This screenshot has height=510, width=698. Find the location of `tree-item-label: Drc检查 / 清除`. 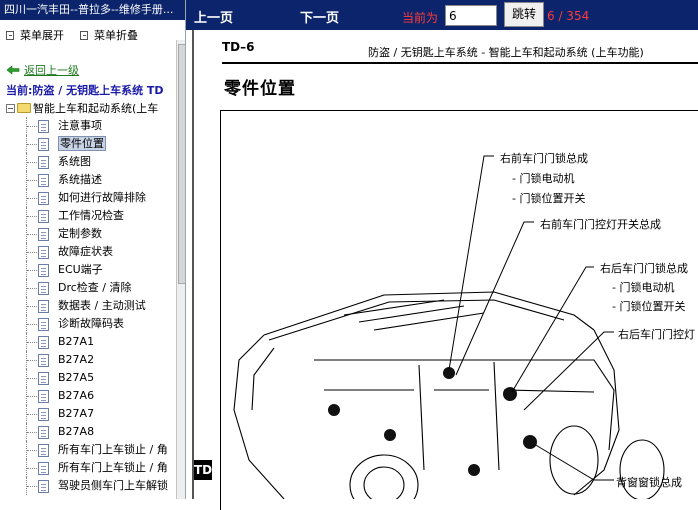

tree-item-label: Drc检查 / 清除 is located at coordinates (95, 287).